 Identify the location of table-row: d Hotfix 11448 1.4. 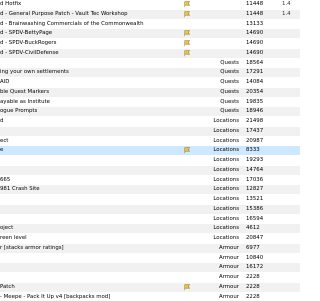
(150, 4).